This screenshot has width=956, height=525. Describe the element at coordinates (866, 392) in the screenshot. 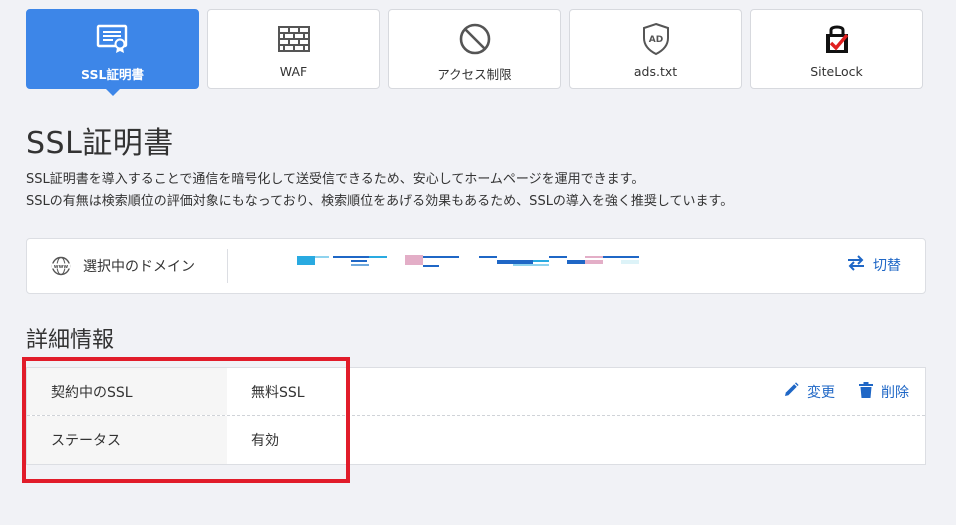

I see `trash-icon` at that location.